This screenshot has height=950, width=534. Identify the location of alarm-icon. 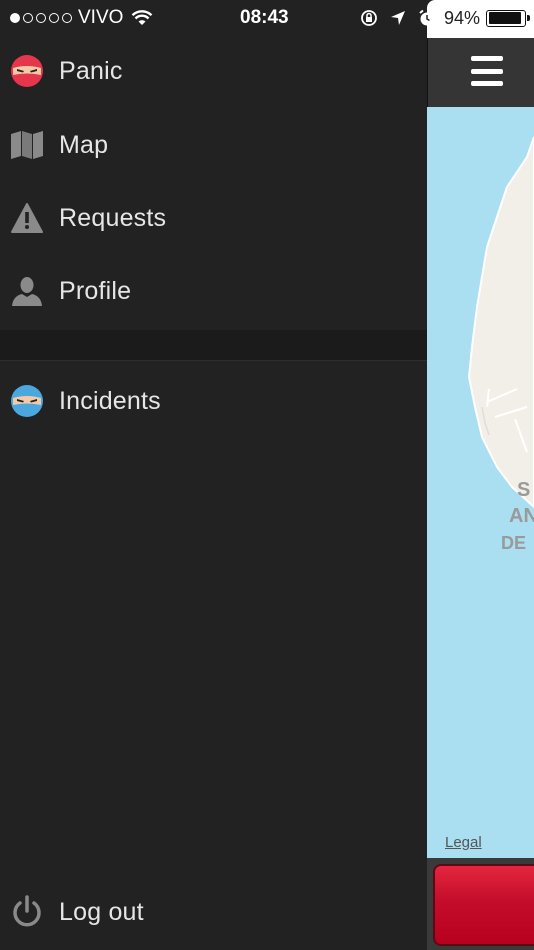
(427, 17).